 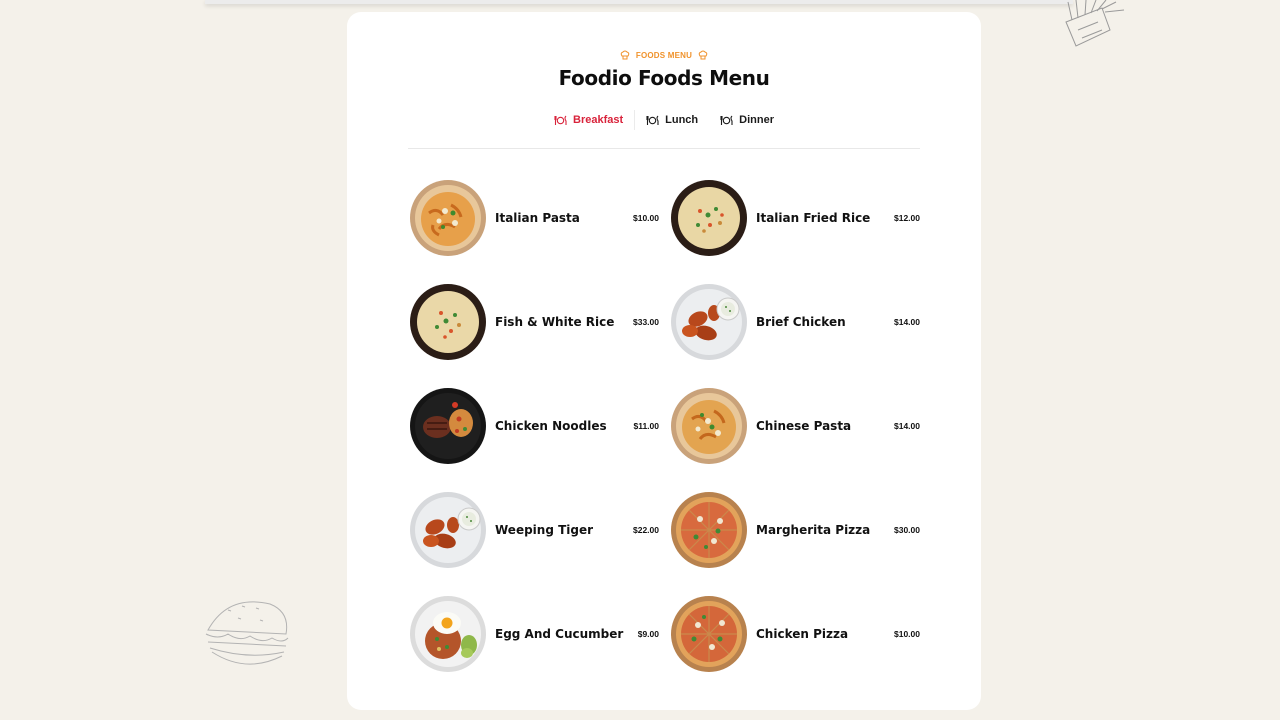 I want to click on menu-item-name: Fish & White Rice, so click(x=555, y=322).